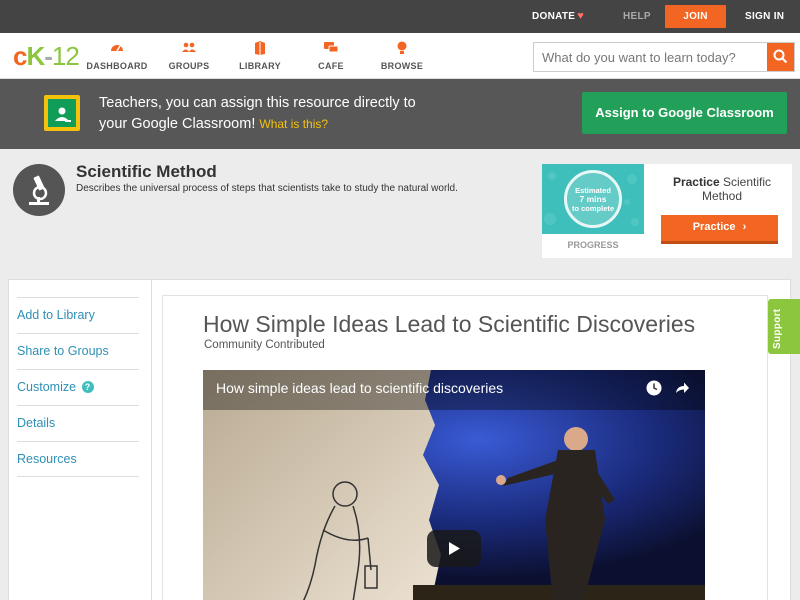  I want to click on join-button: JOIN, so click(695, 16).